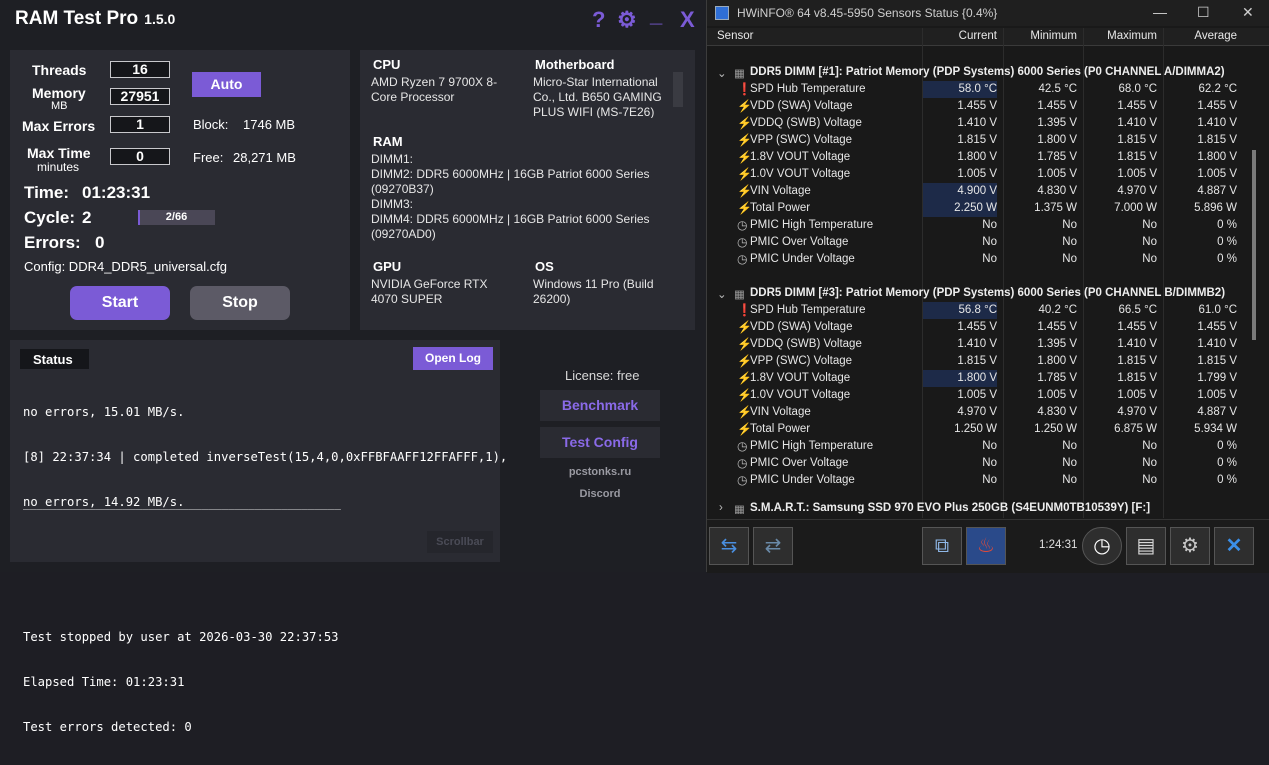 Image resolution: width=1269 pixels, height=765 pixels. I want to click on threads-input: 16, so click(140, 69).